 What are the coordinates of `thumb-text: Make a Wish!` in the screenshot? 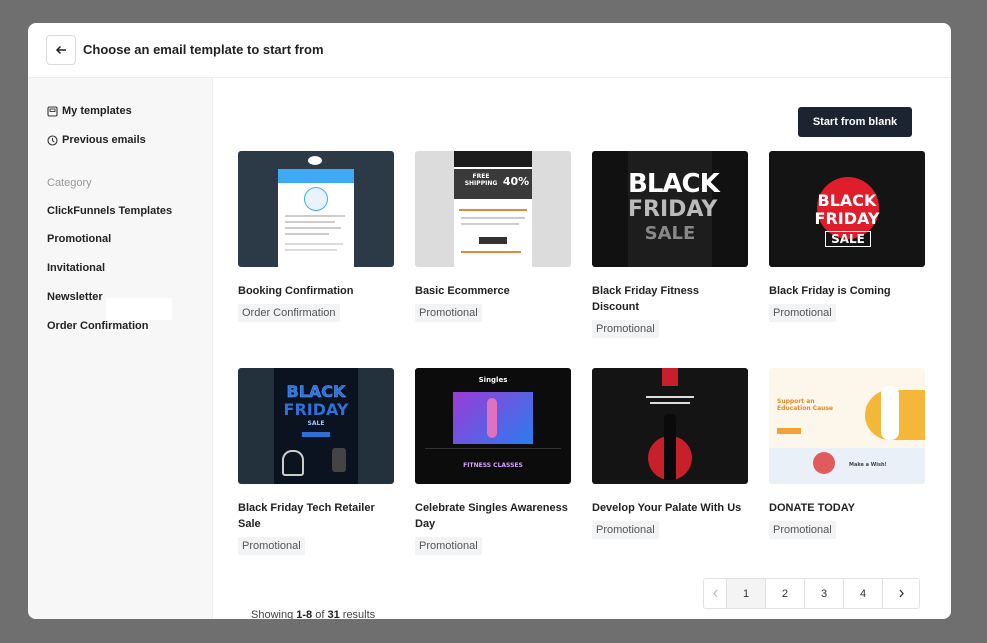 It's located at (868, 465).